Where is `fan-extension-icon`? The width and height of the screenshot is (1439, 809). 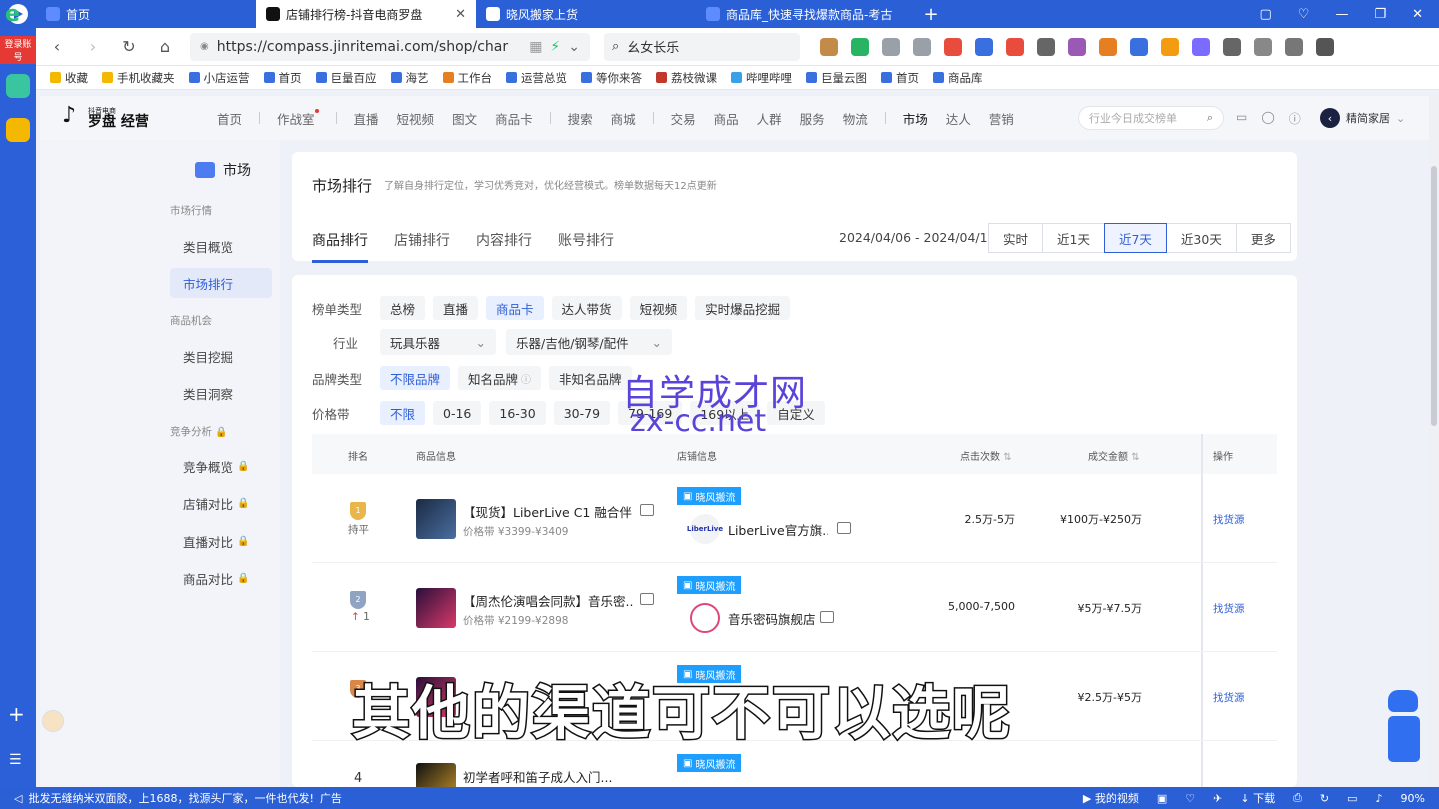 fan-extension-icon is located at coordinates (953, 46).